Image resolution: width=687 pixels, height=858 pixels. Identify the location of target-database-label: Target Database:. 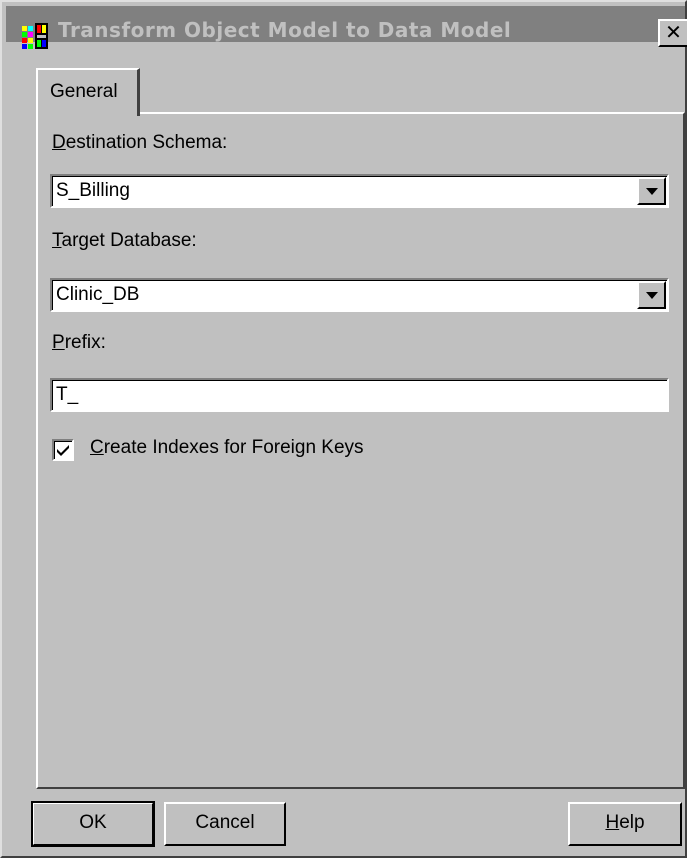
(124, 240).